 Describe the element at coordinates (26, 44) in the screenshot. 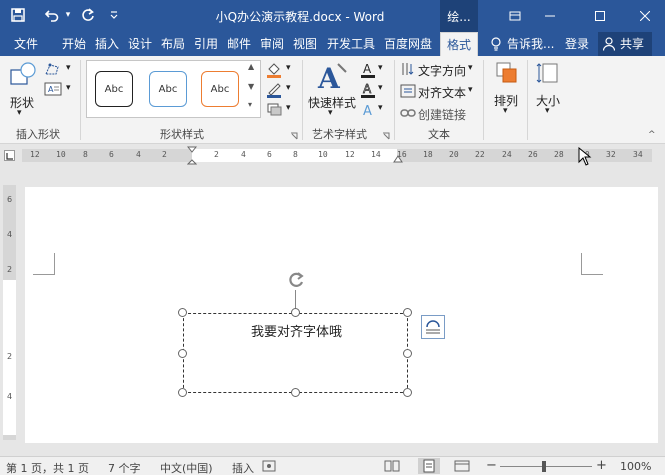

I see `tab-file: 文件` at that location.